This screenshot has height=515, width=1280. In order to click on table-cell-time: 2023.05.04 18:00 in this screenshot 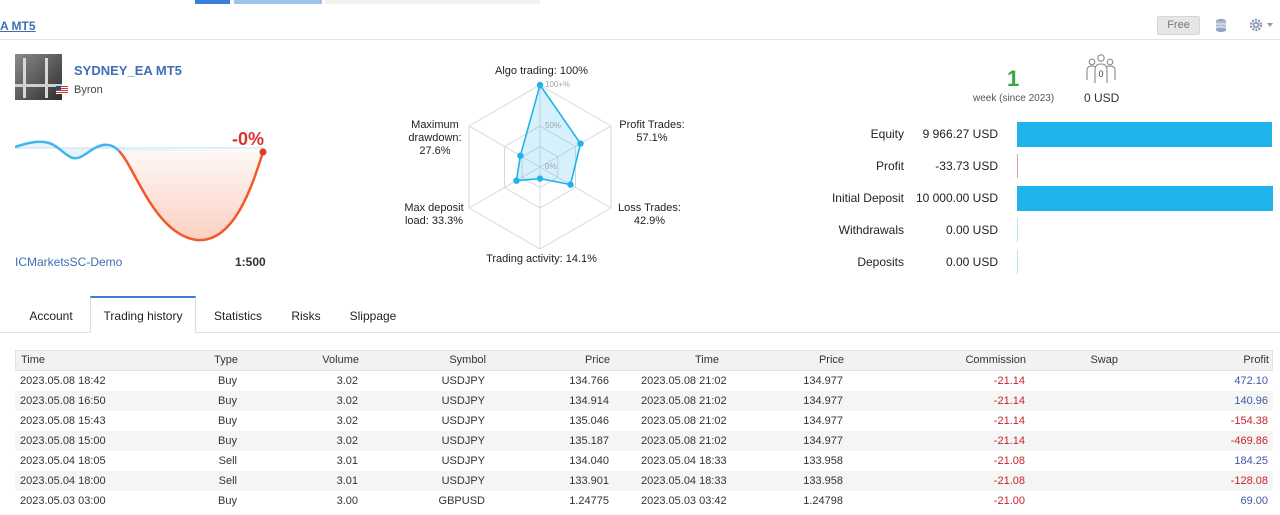, I will do `click(63, 481)`.